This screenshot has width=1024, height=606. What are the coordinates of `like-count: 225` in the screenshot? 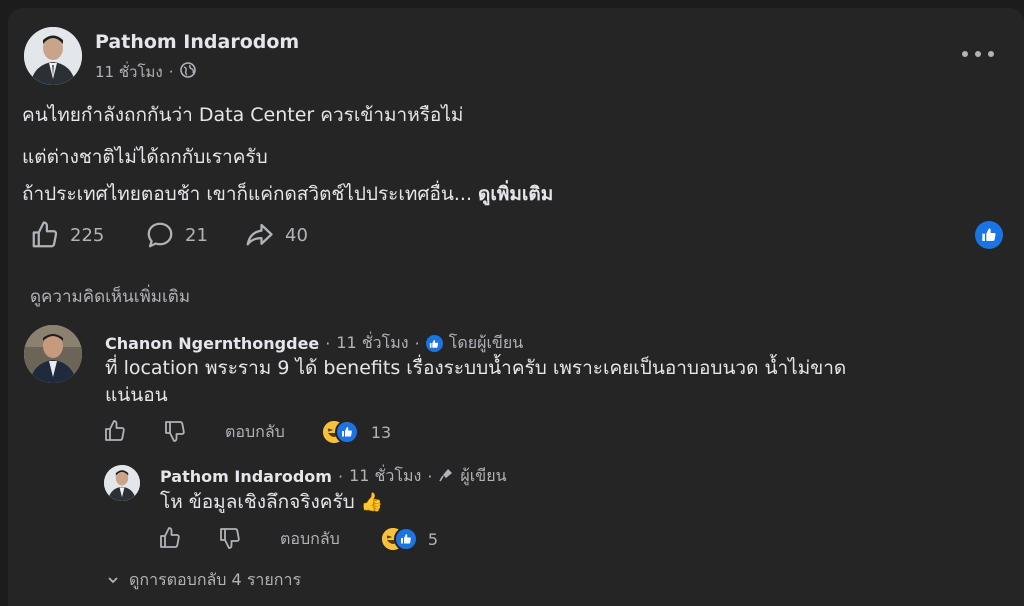 It's located at (87, 235).